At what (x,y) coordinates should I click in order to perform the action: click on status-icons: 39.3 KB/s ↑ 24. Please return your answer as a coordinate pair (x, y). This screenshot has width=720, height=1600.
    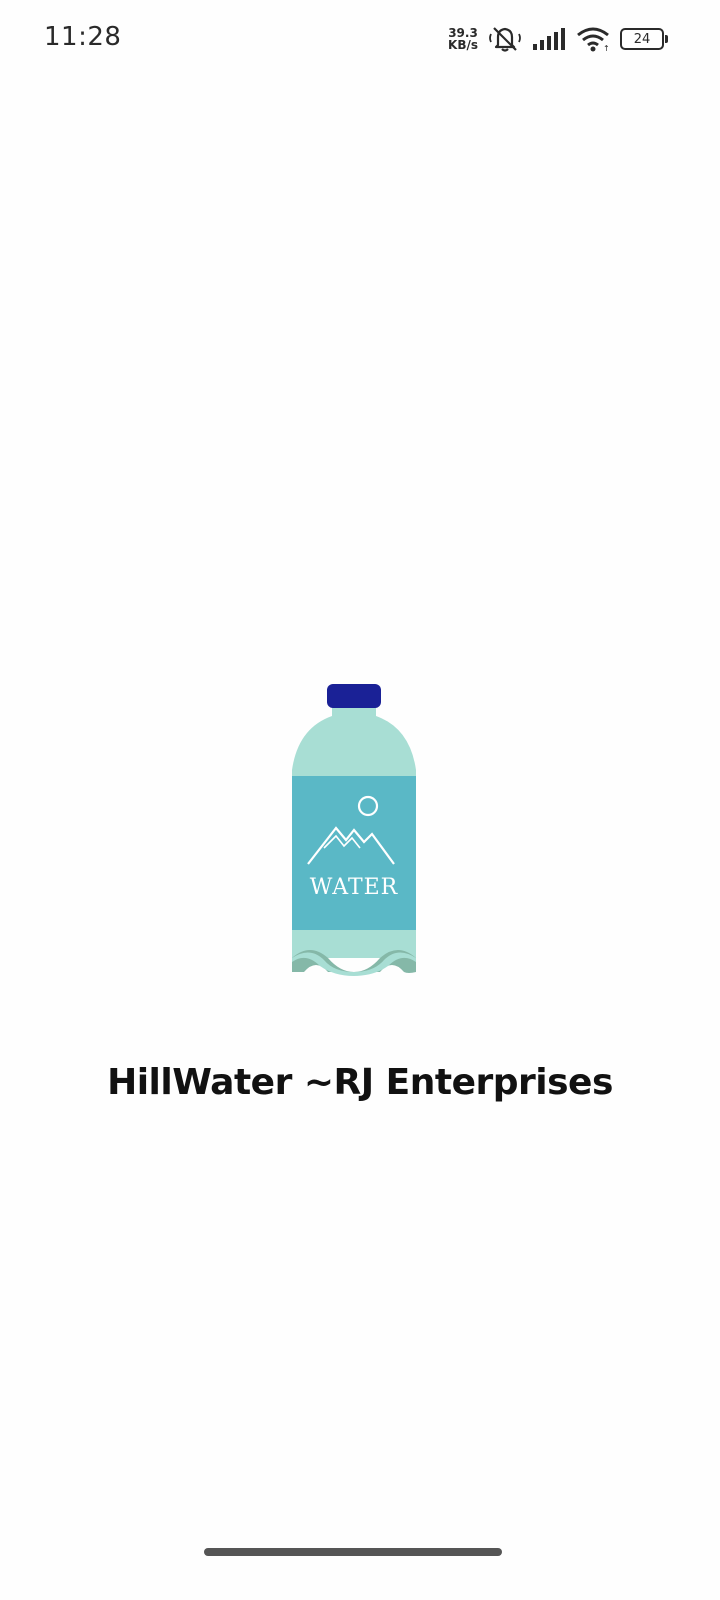
    Looking at the image, I should click on (558, 39).